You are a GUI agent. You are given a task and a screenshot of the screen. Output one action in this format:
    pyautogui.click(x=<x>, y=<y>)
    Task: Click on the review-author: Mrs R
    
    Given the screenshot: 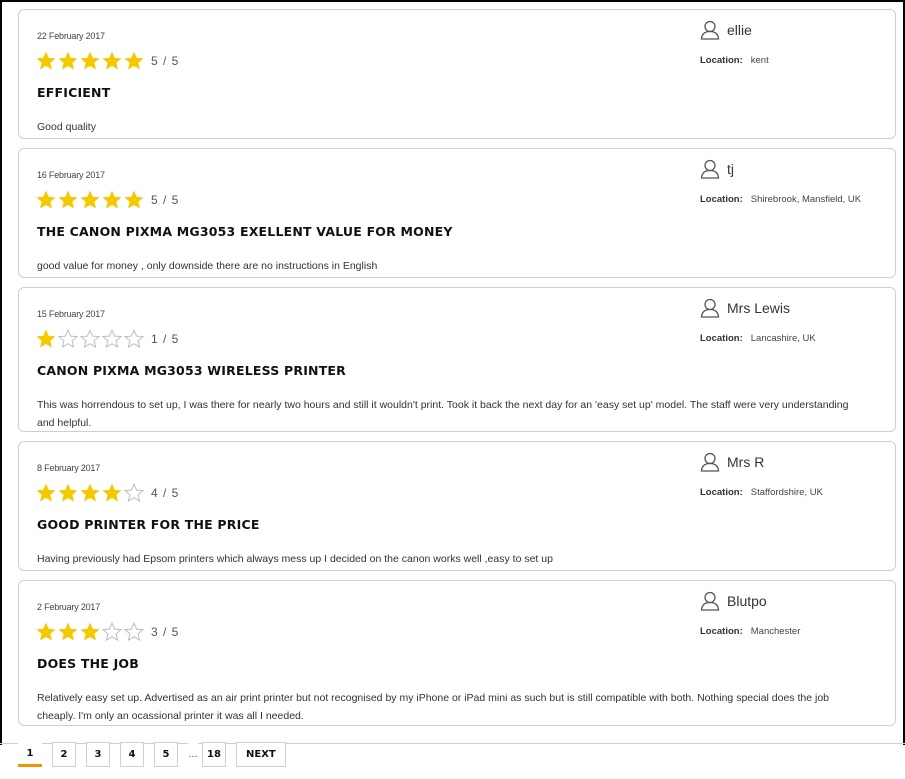 What is the action you would take?
    pyautogui.click(x=732, y=462)
    